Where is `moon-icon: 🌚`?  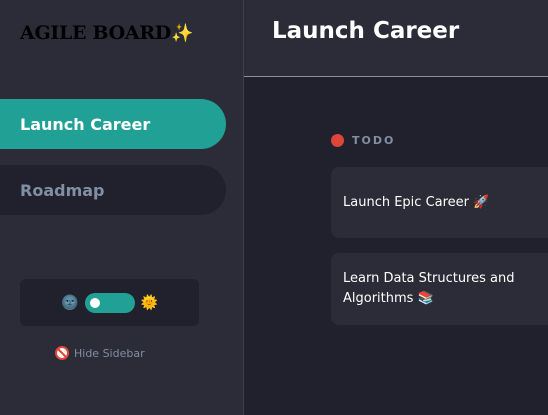
moon-icon: 🌚 is located at coordinates (70, 302).